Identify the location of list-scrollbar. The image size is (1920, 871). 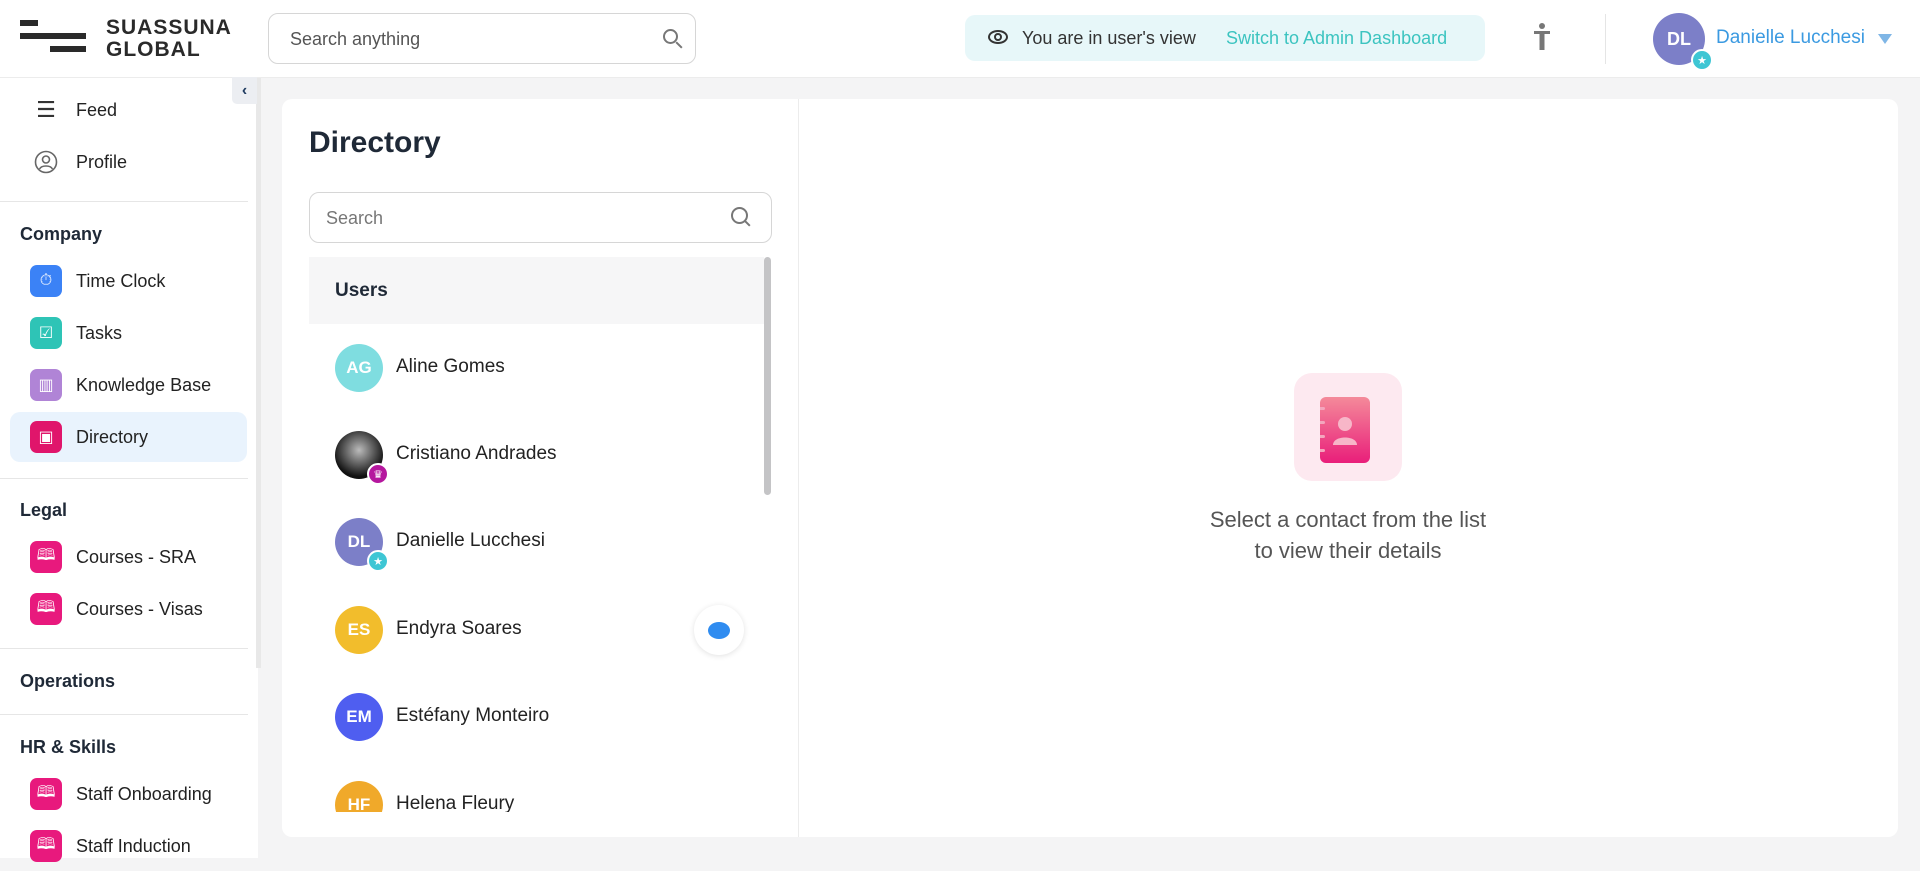
(767, 376).